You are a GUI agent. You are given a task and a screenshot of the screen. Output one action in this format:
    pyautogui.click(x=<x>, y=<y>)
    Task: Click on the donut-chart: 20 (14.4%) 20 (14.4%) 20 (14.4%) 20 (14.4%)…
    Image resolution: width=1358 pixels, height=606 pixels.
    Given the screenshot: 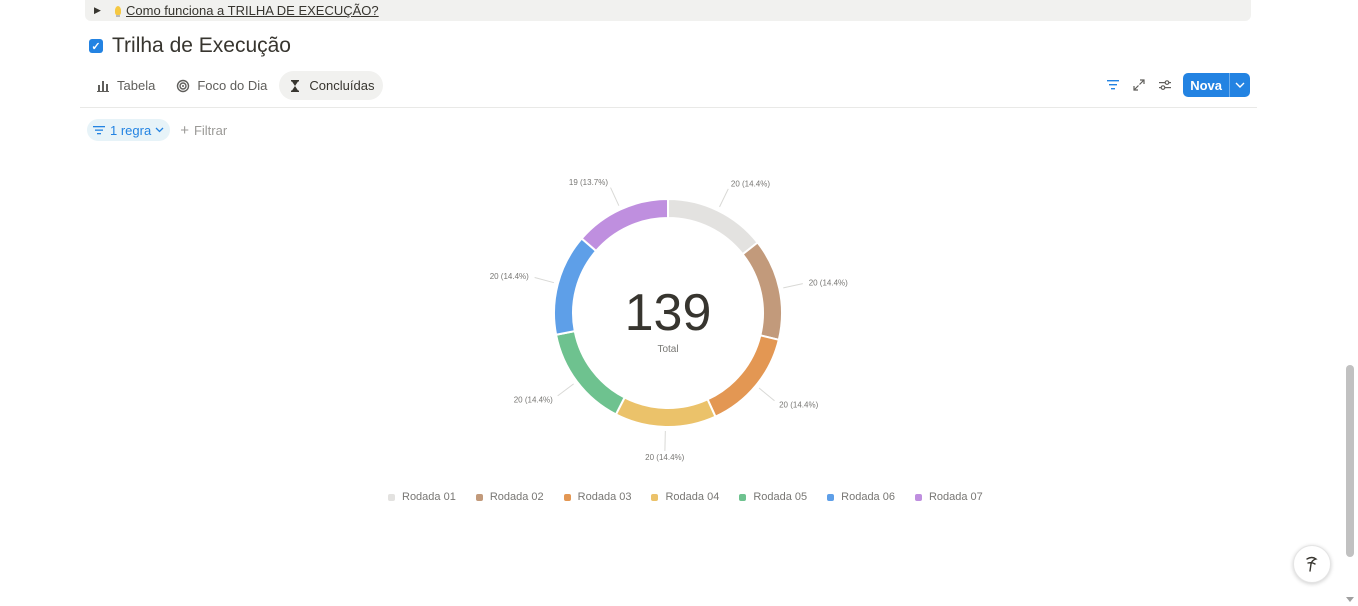 What is the action you would take?
    pyautogui.click(x=669, y=320)
    